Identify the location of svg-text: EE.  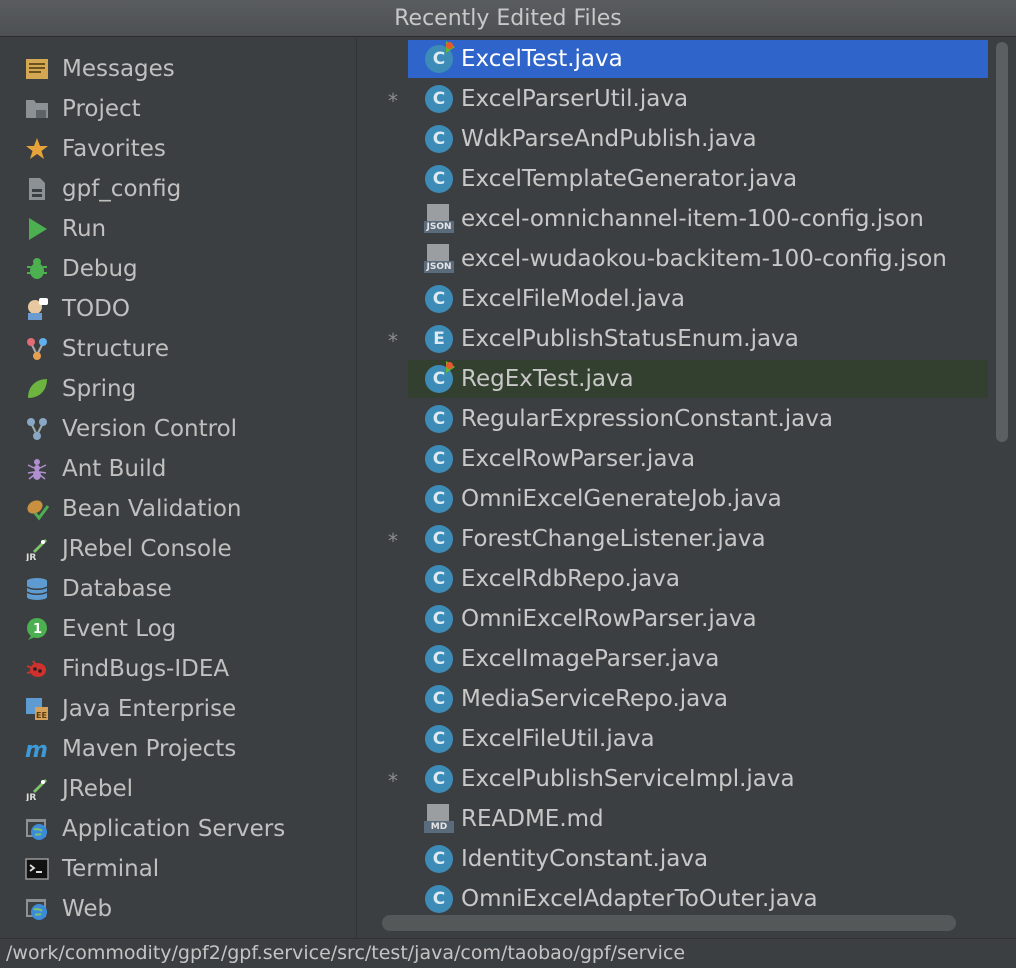
(41, 715).